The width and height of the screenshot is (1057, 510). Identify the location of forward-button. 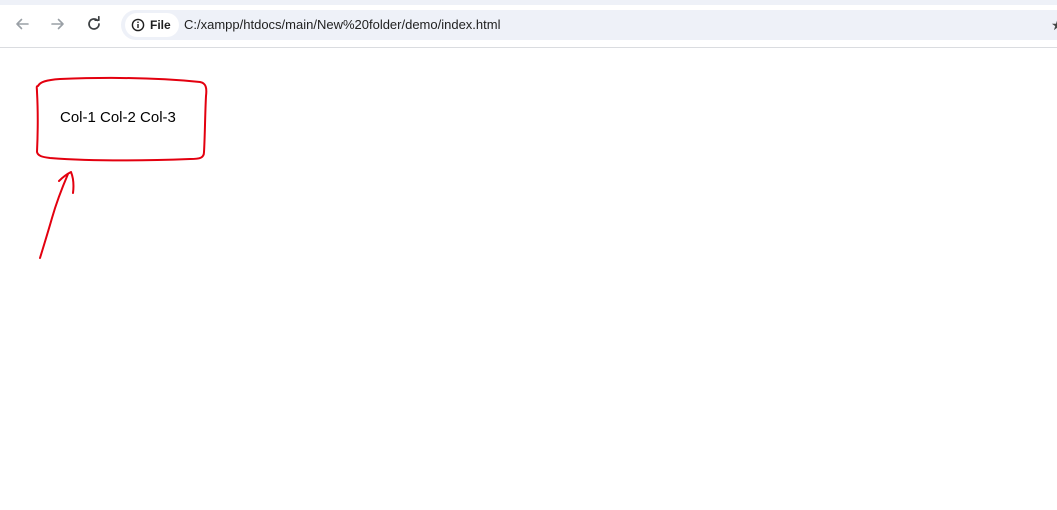
(58, 24).